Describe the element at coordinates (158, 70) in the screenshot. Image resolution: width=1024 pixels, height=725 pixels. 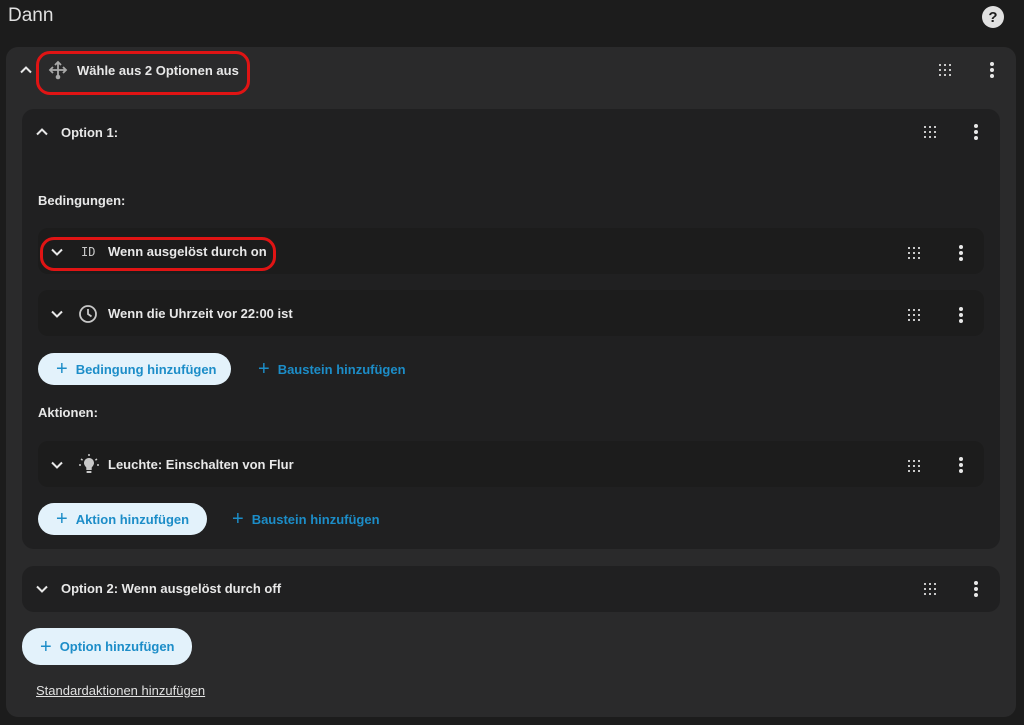
I see `choose-block-title: Wähle aus 2 Optionen aus` at that location.